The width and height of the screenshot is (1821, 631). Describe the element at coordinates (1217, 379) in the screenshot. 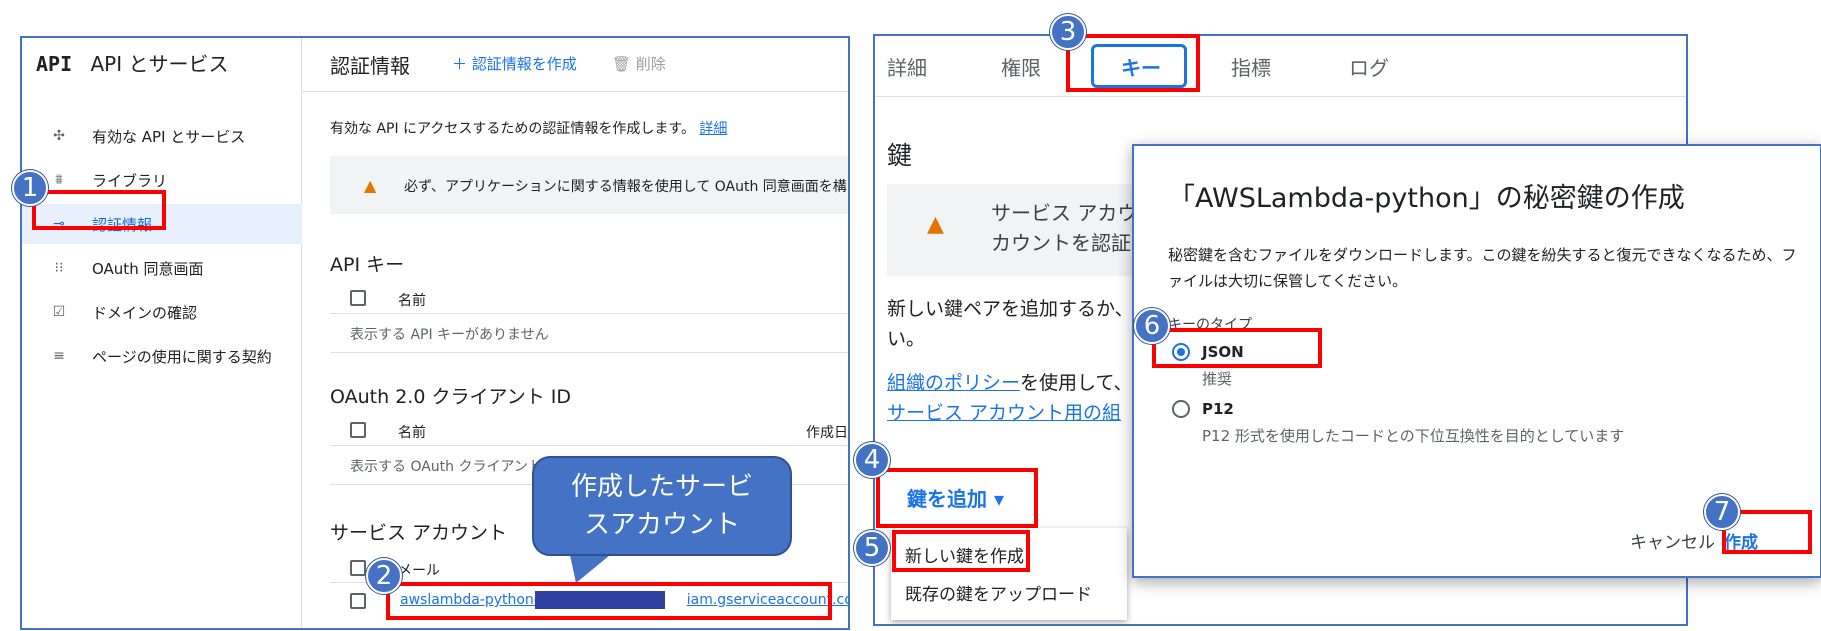

I see `json-option-sub: 推奨` at that location.